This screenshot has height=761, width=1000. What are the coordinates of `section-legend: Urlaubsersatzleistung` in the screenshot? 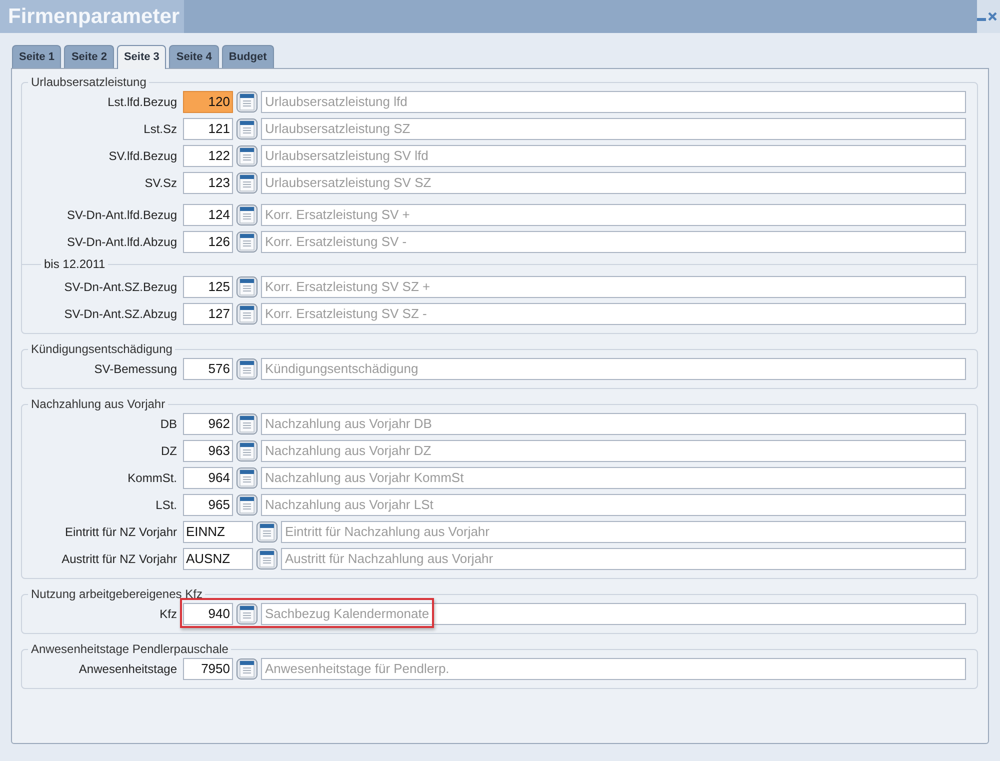 It's located at (89, 82).